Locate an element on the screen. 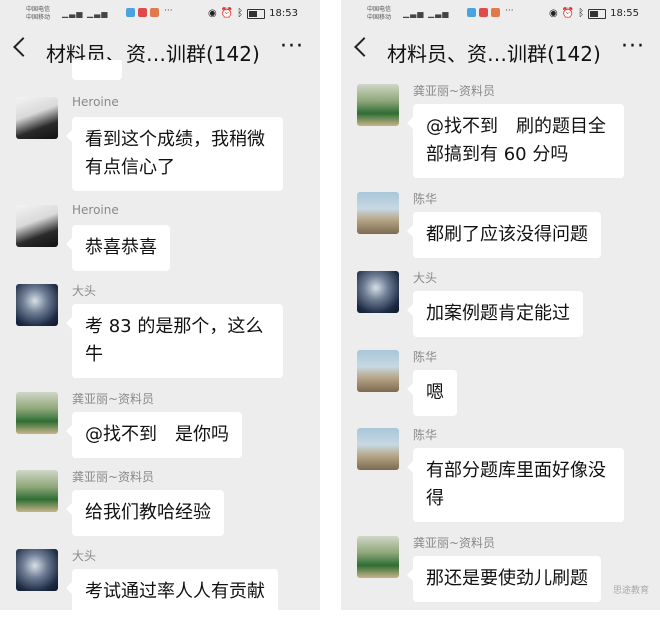  message-bubble: 给我们教哈经验 is located at coordinates (145, 513).